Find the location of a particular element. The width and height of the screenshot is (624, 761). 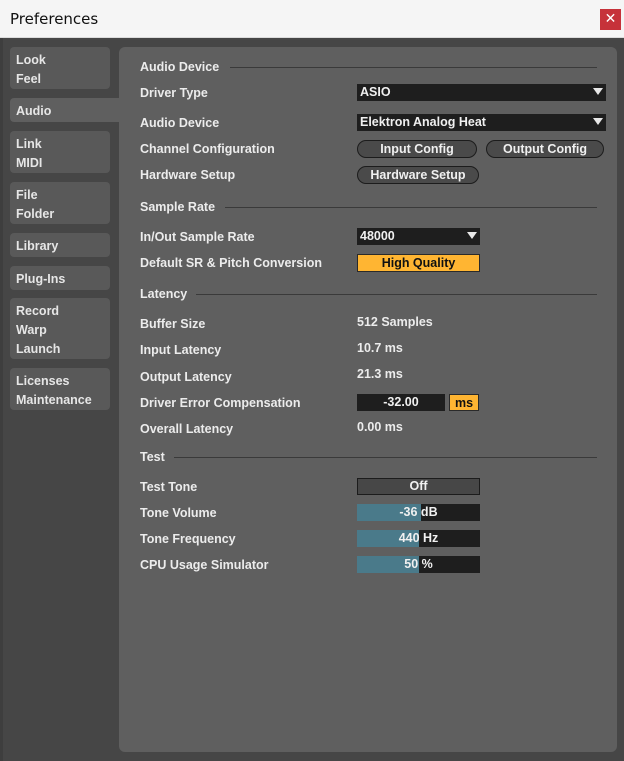

tab-licenses-maintenance: Licenses Maintenance is located at coordinates (60, 389).